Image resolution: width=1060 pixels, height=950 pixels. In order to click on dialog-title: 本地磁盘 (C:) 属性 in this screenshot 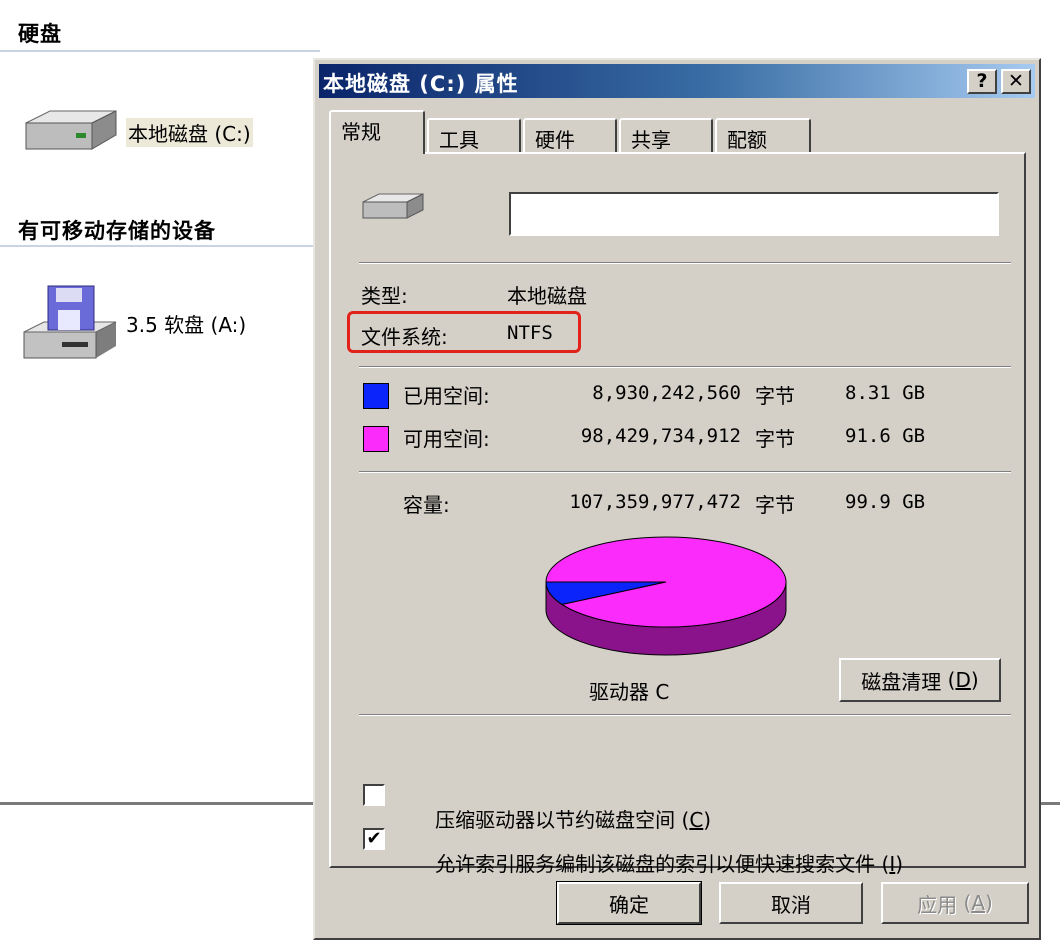, I will do `click(421, 84)`.